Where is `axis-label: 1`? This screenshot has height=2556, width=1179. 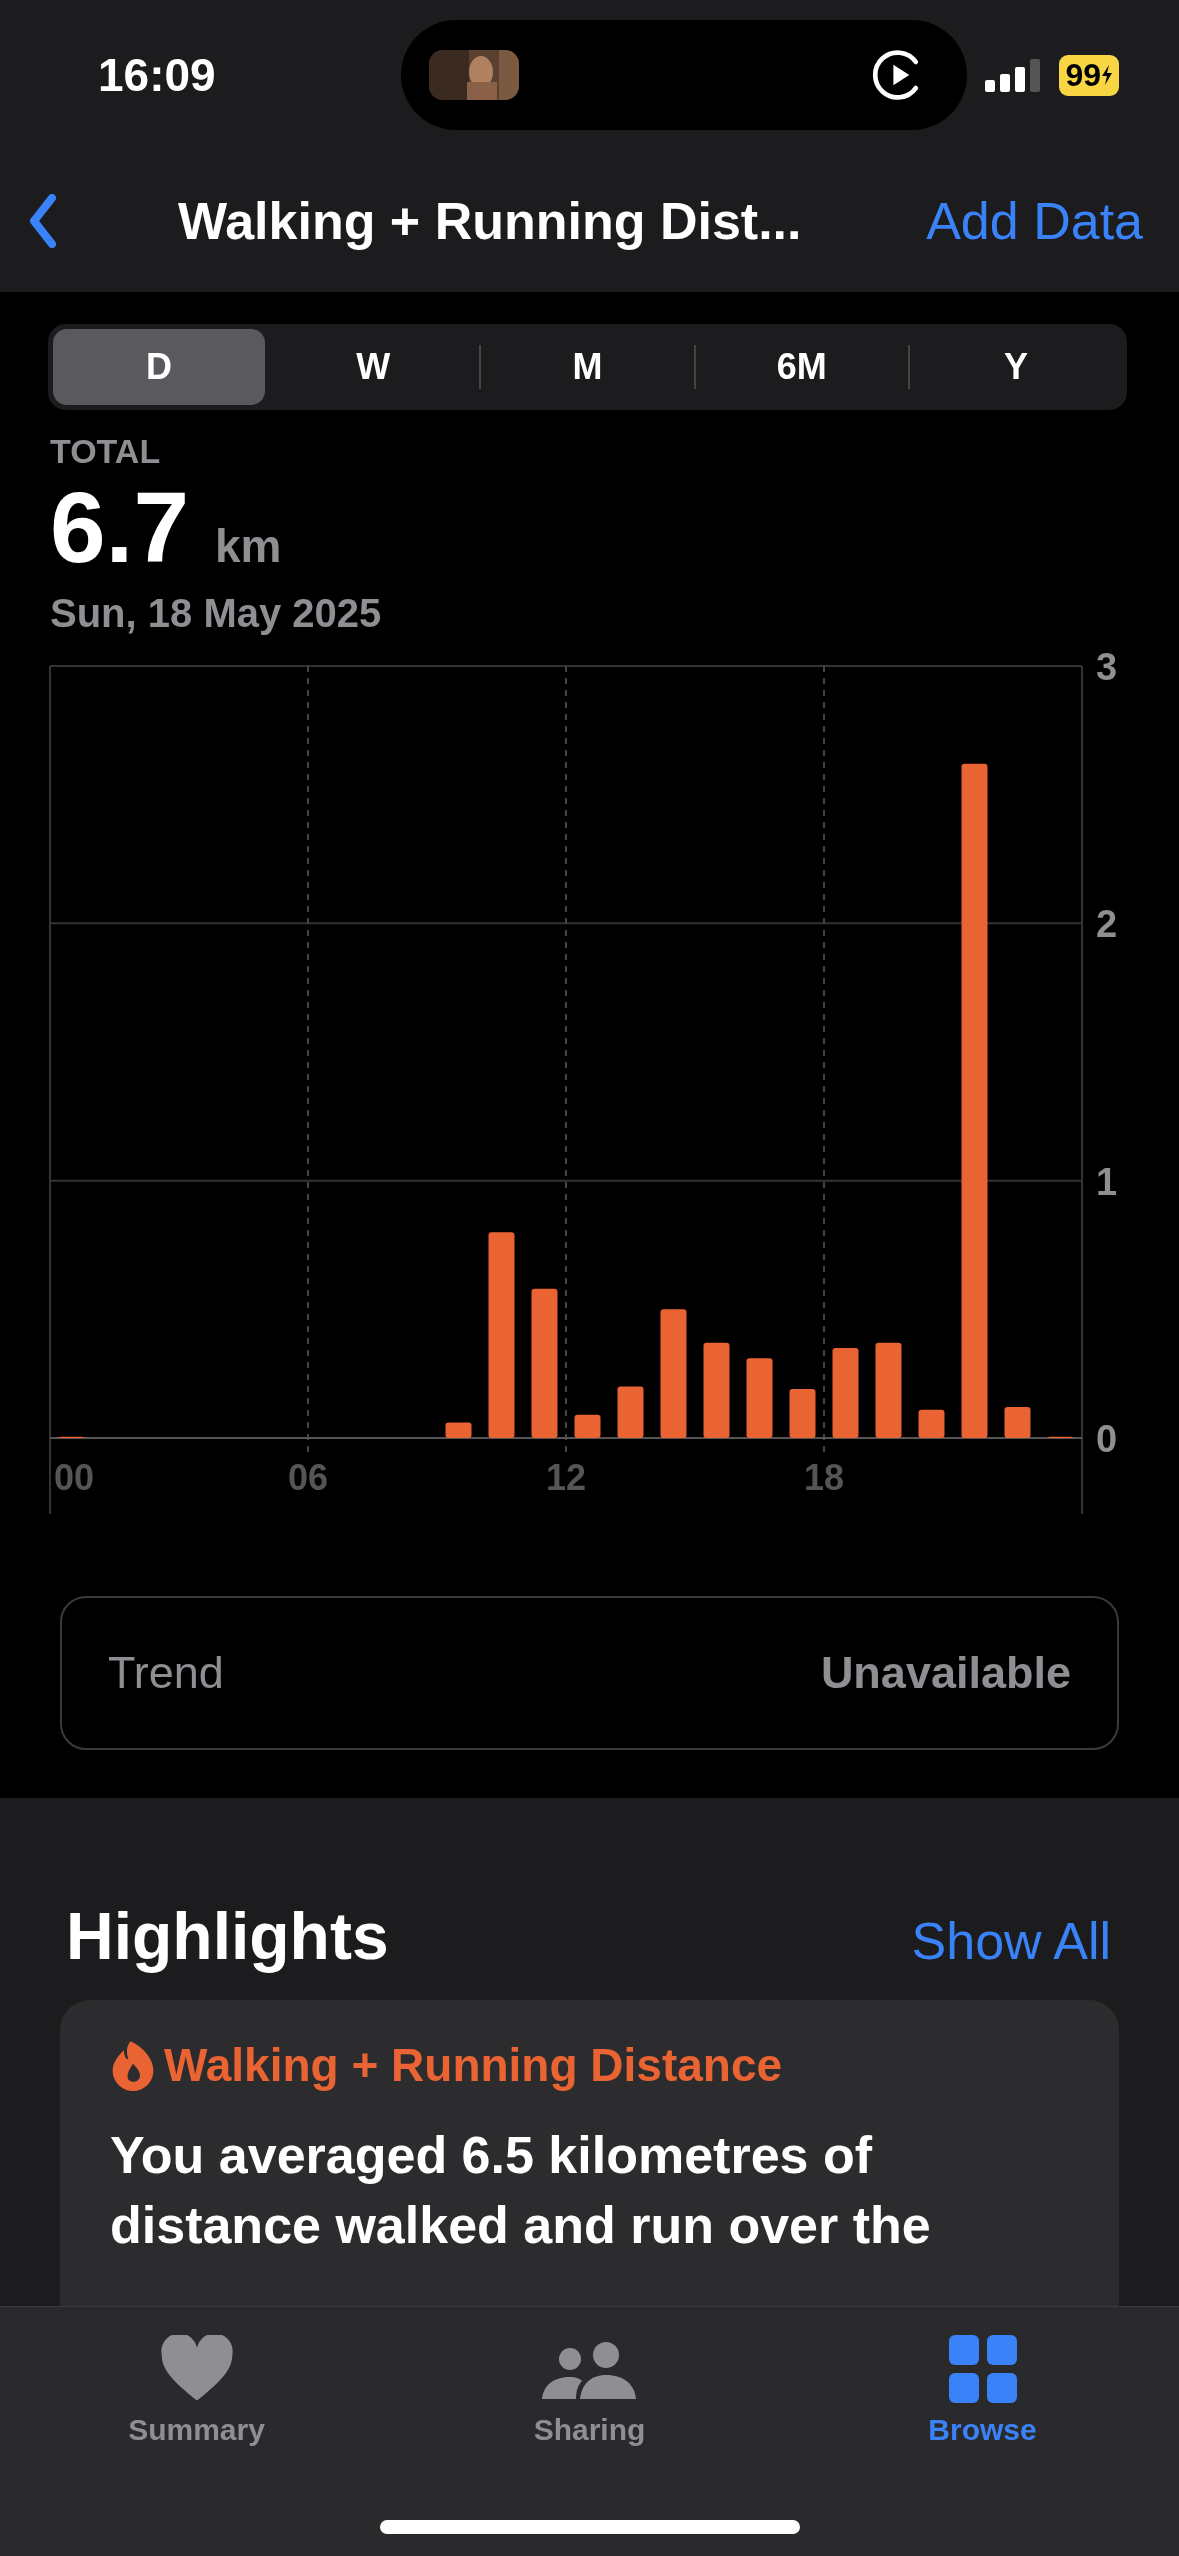
axis-label: 1 is located at coordinates (1107, 1181).